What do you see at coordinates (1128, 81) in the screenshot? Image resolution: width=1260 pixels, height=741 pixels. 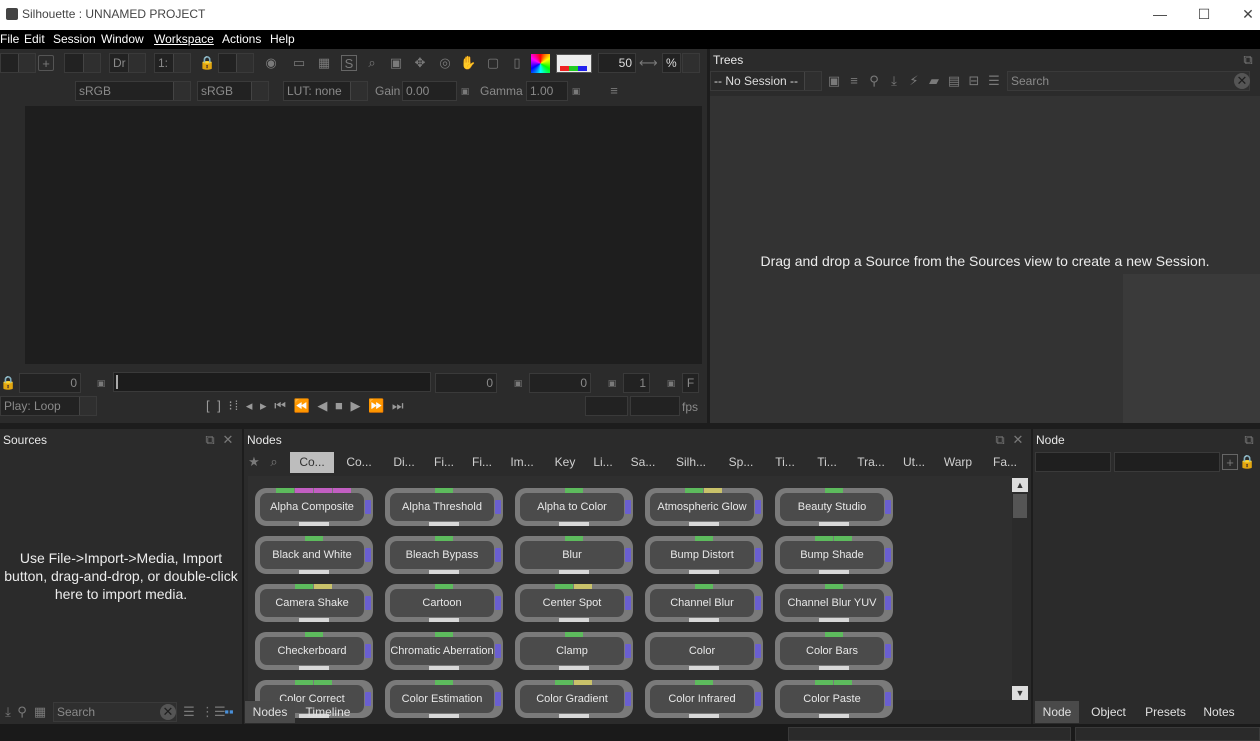 I see `trees-search-input: Search` at bounding box center [1128, 81].